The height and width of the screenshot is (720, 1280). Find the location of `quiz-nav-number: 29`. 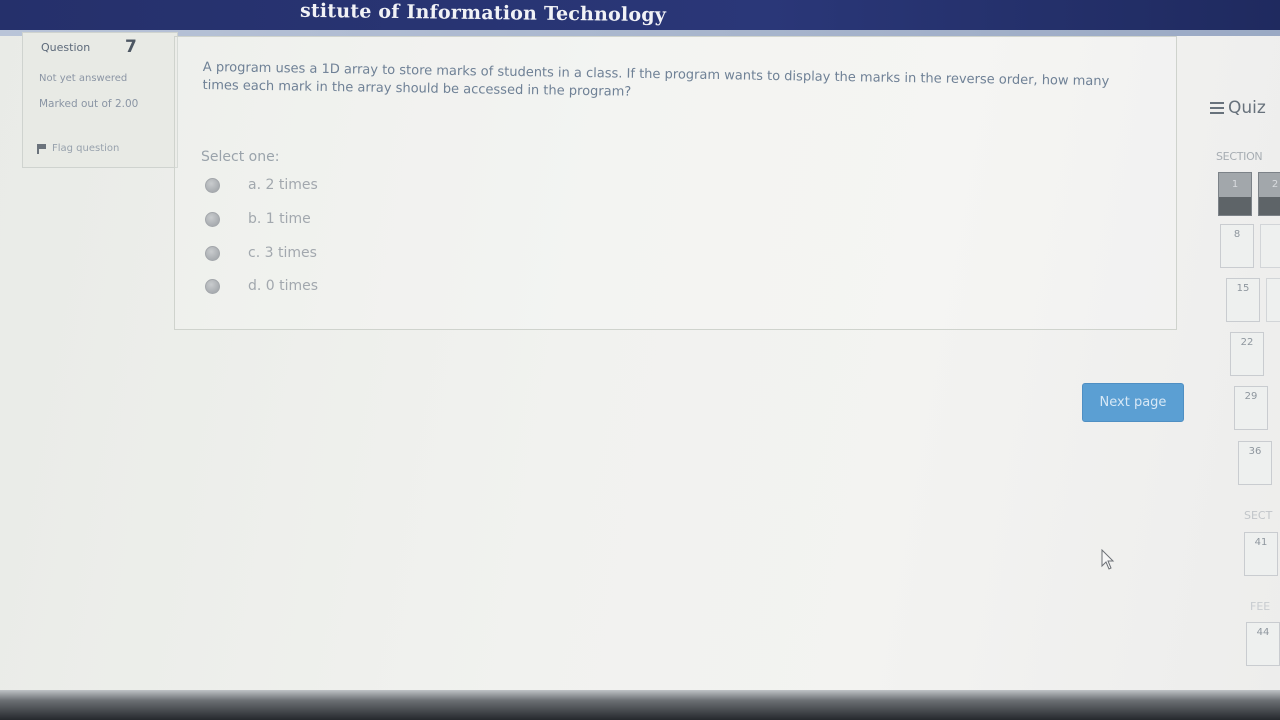

quiz-nav-number: 29 is located at coordinates (1251, 396).